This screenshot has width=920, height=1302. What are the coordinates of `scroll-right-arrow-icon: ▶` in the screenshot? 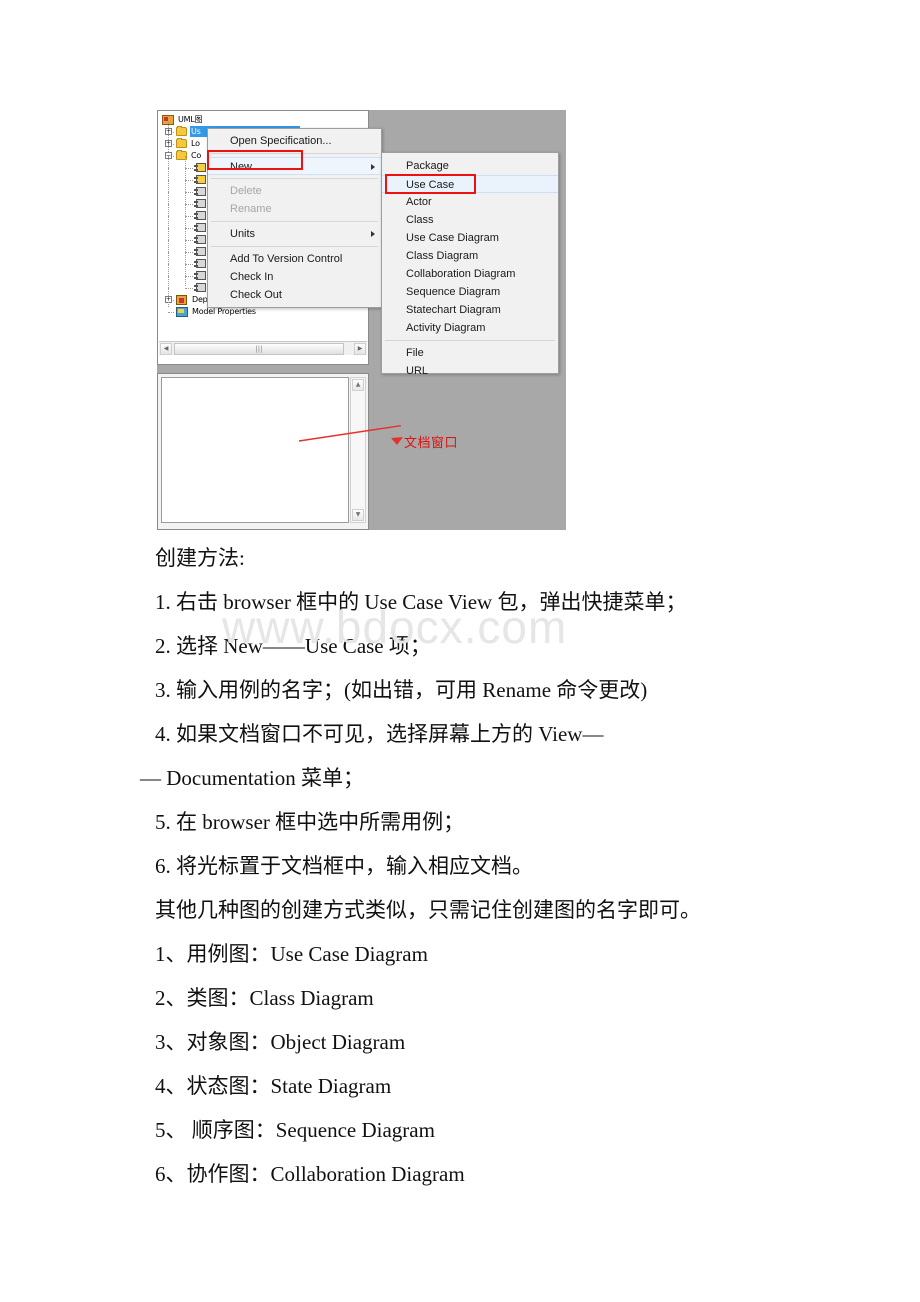 It's located at (360, 349).